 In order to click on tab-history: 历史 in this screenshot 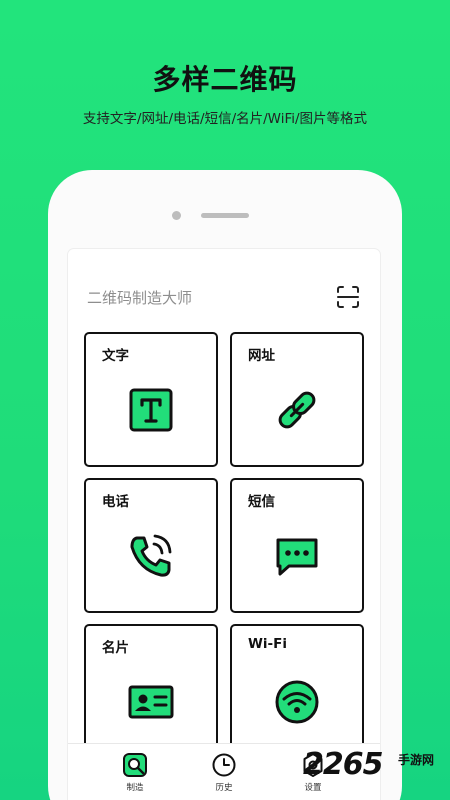, I will do `click(224, 776)`.